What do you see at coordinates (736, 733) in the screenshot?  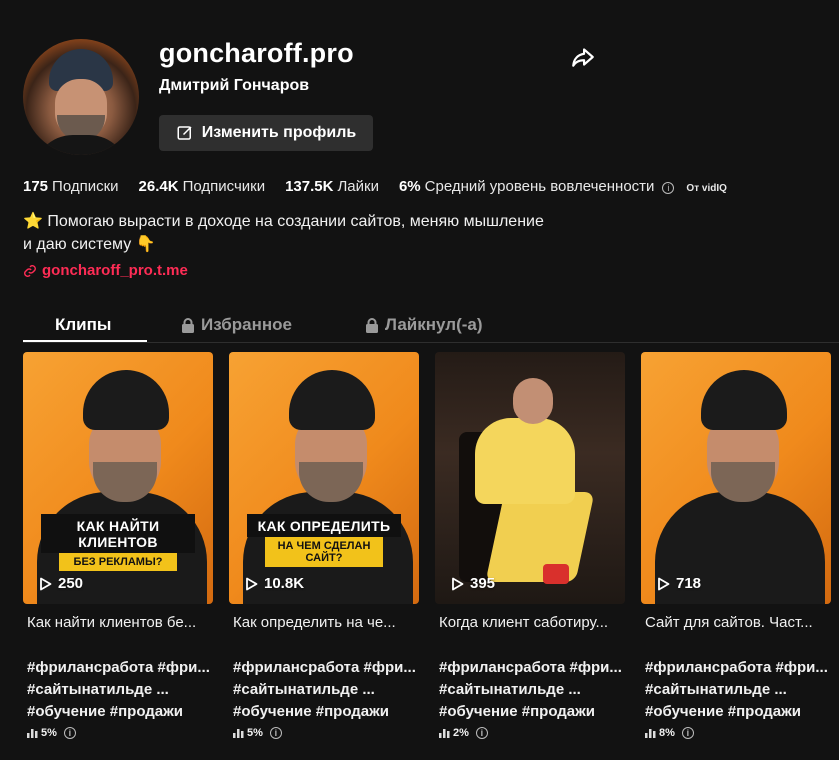 I see `video-engagement: 8% i` at bounding box center [736, 733].